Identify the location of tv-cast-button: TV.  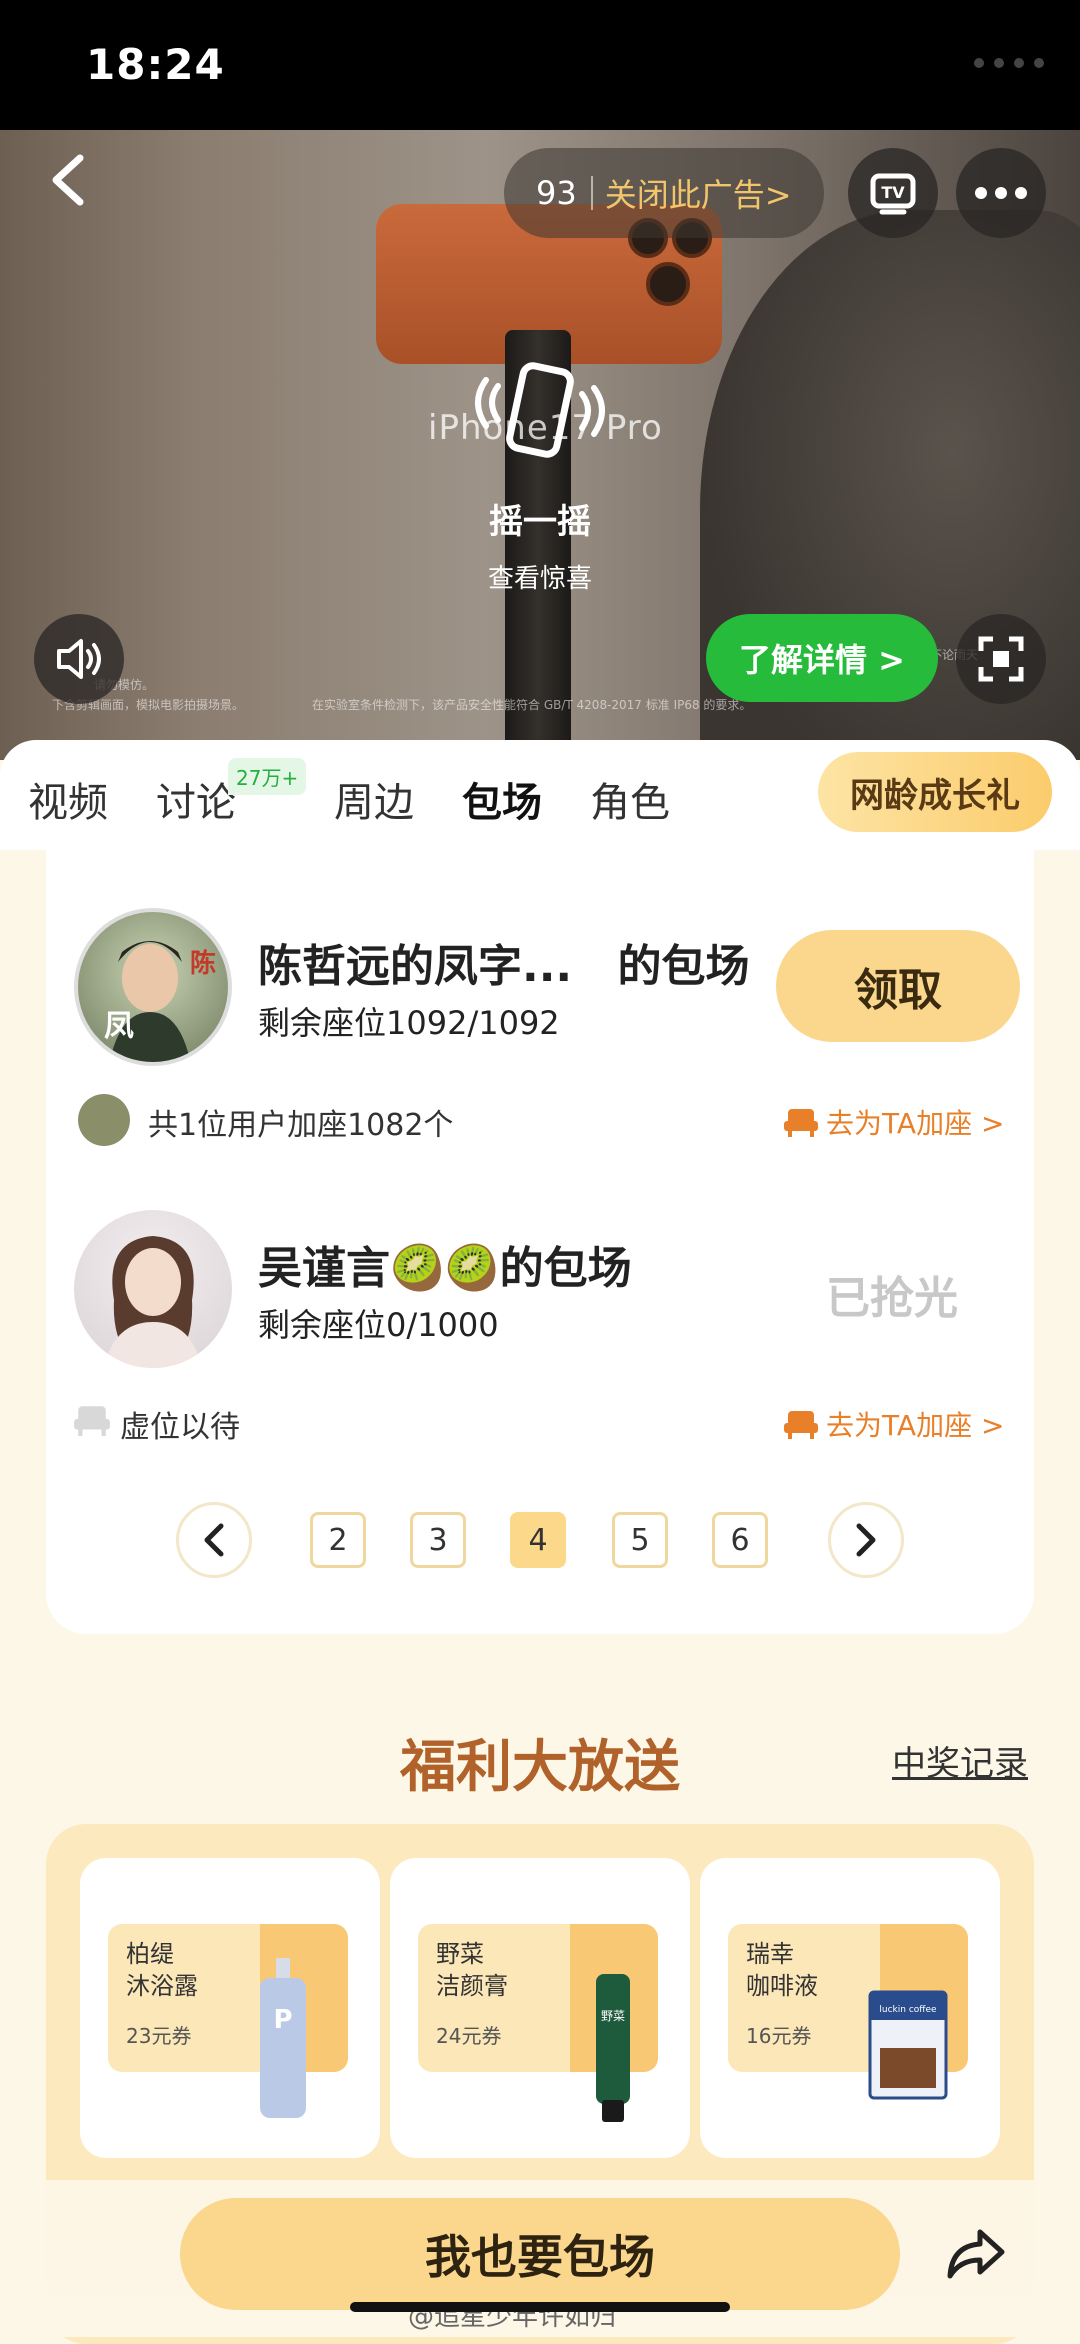
(893, 193).